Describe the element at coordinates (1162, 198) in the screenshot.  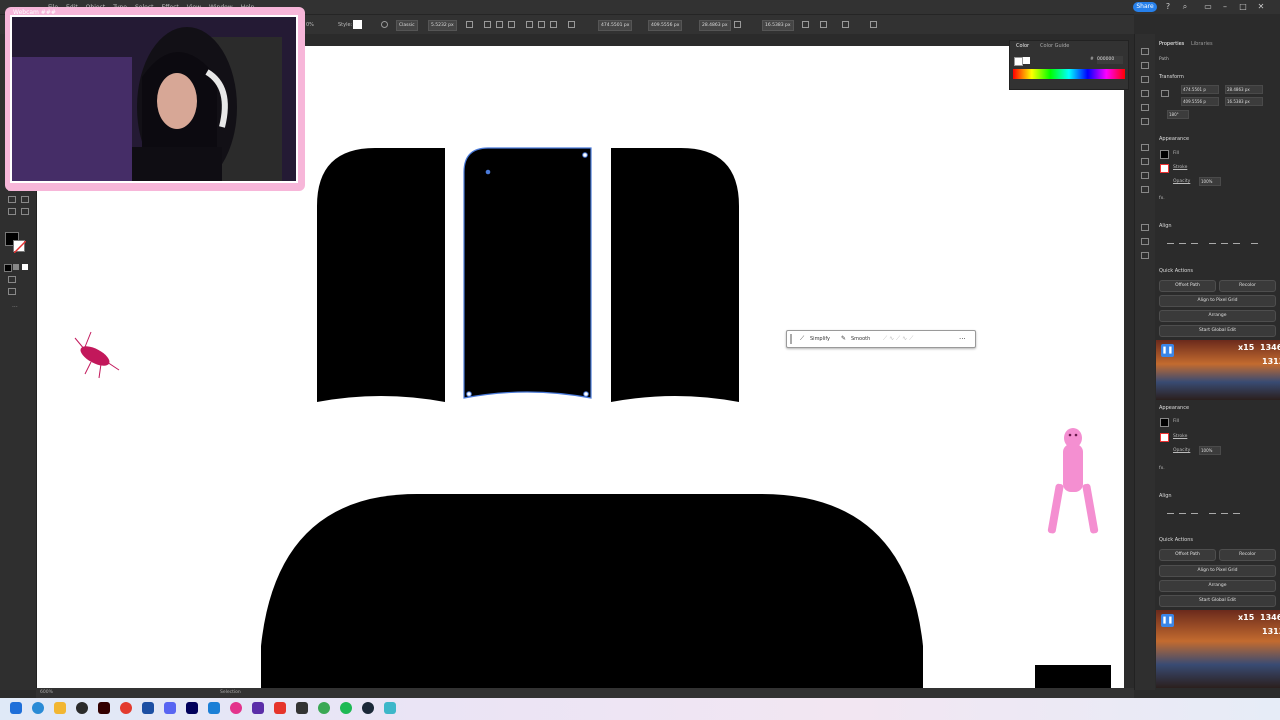
I see `fx-button: fx.` at that location.